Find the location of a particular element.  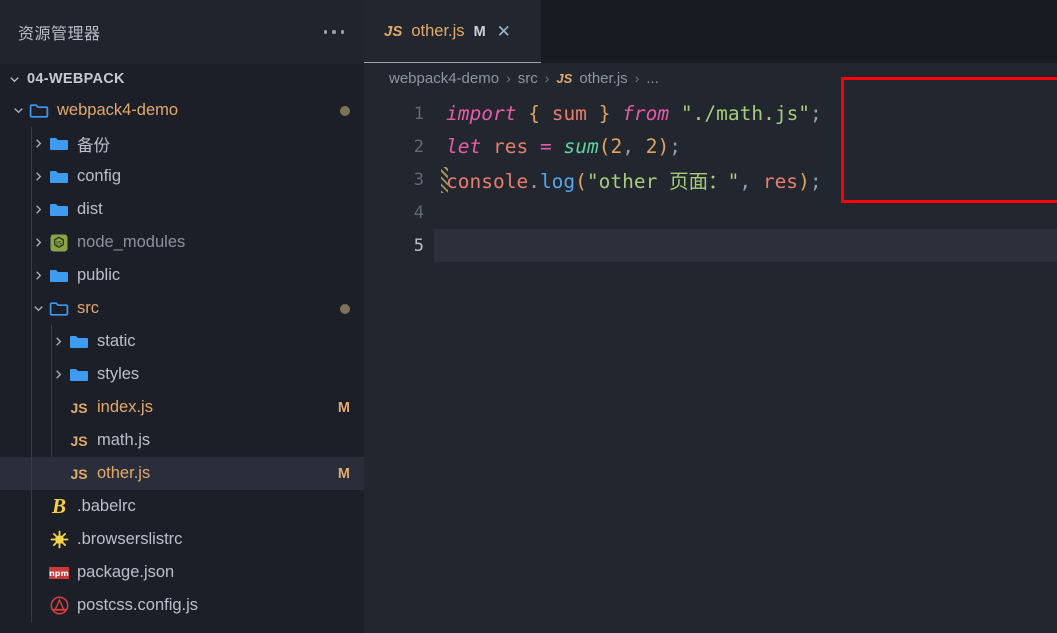

tree-folder-row: webpack4-demo is located at coordinates (182, 110).